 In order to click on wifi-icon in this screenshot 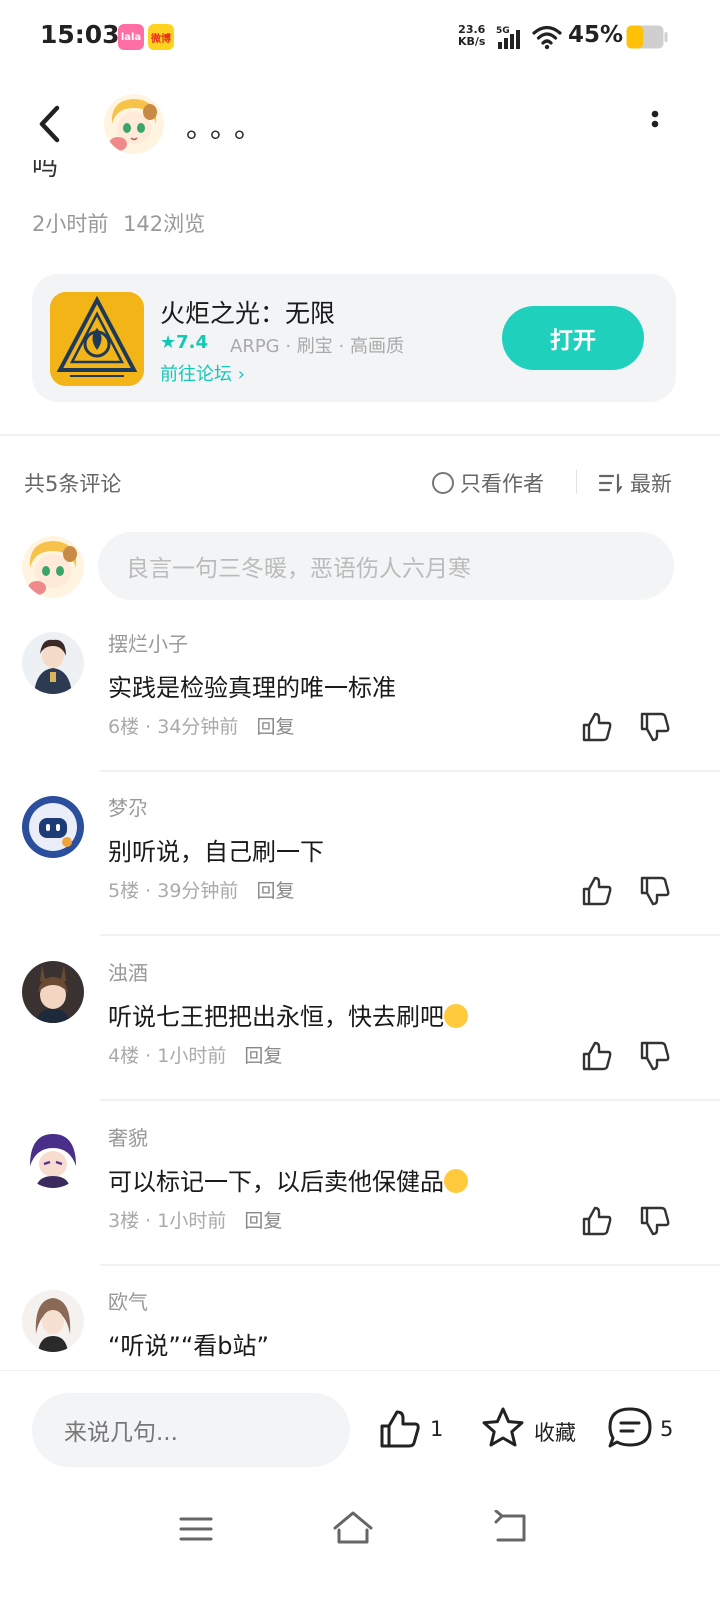, I will do `click(547, 37)`.